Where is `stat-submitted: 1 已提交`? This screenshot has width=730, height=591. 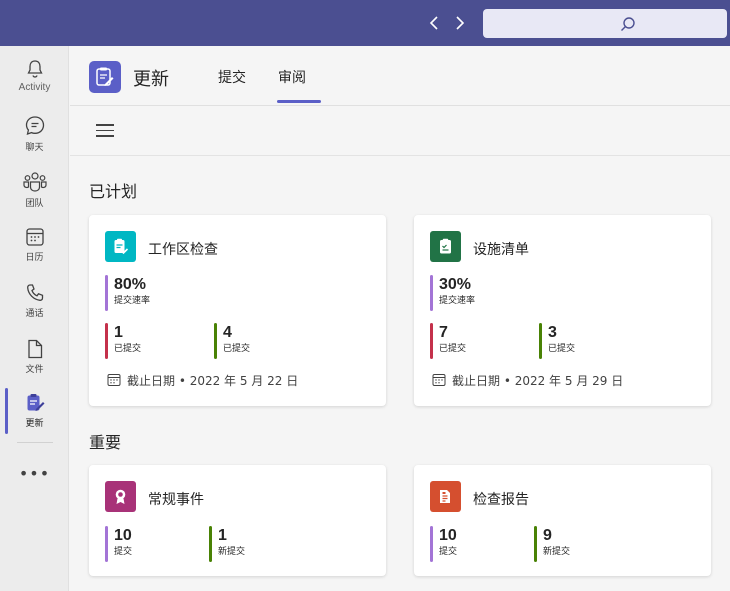
stat-submitted: 1 已提交 is located at coordinates (123, 341).